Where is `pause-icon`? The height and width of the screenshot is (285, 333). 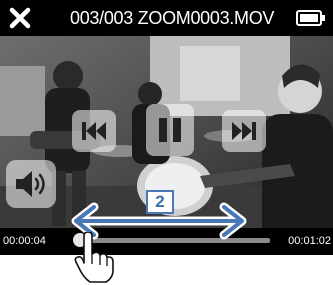 pause-icon is located at coordinates (170, 130).